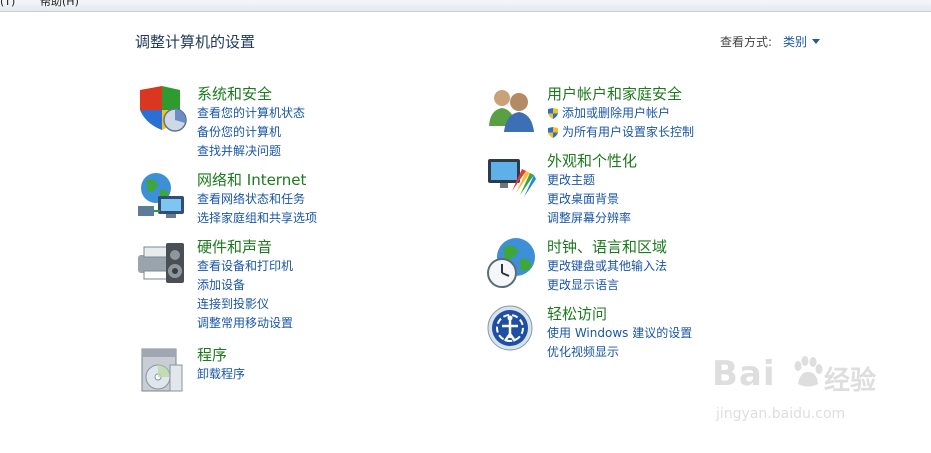 The width and height of the screenshot is (931, 453). What do you see at coordinates (808, 371) in the screenshot?
I see `paw-icon` at bounding box center [808, 371].